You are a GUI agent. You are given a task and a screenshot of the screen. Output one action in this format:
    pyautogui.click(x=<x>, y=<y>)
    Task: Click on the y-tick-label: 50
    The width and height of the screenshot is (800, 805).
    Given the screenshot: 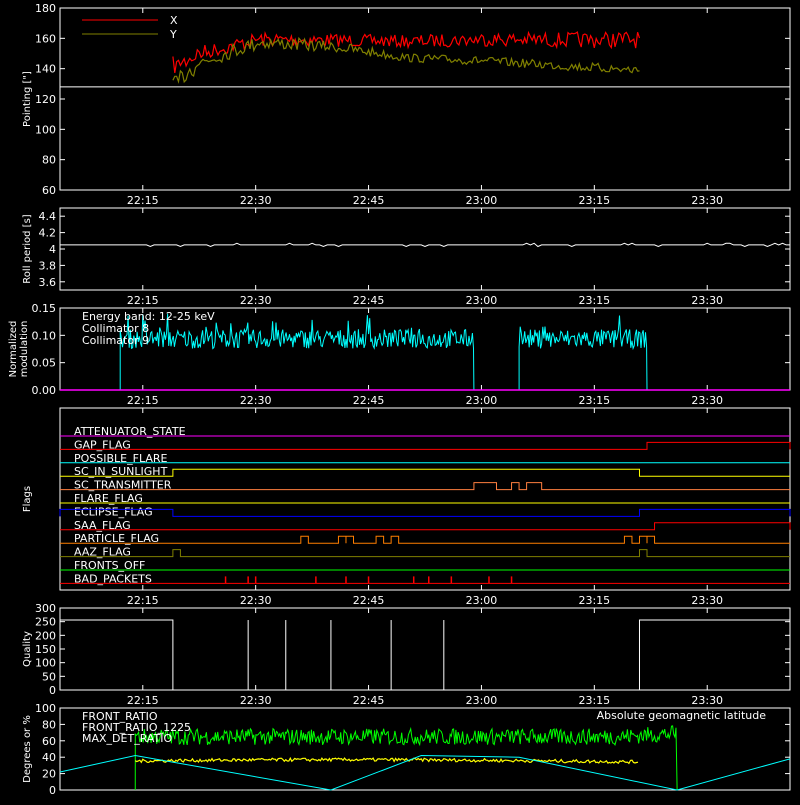 What is the action you would take?
    pyautogui.click(x=49, y=676)
    